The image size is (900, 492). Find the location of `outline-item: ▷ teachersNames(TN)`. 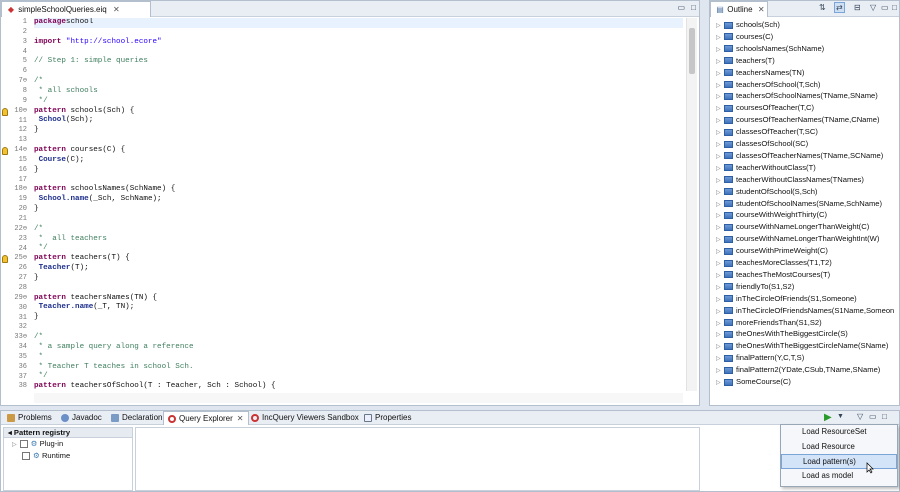

outline-item: ▷ teachersNames(TN) is located at coordinates (760, 73).